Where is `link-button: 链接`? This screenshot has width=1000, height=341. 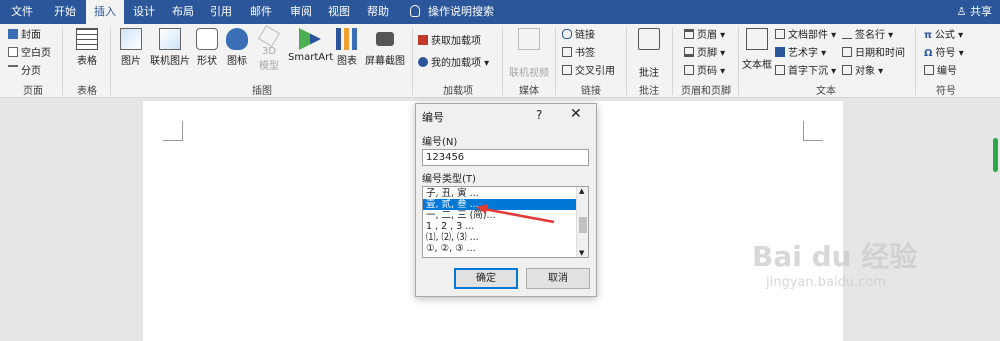 link-button: 链接 is located at coordinates (578, 36).